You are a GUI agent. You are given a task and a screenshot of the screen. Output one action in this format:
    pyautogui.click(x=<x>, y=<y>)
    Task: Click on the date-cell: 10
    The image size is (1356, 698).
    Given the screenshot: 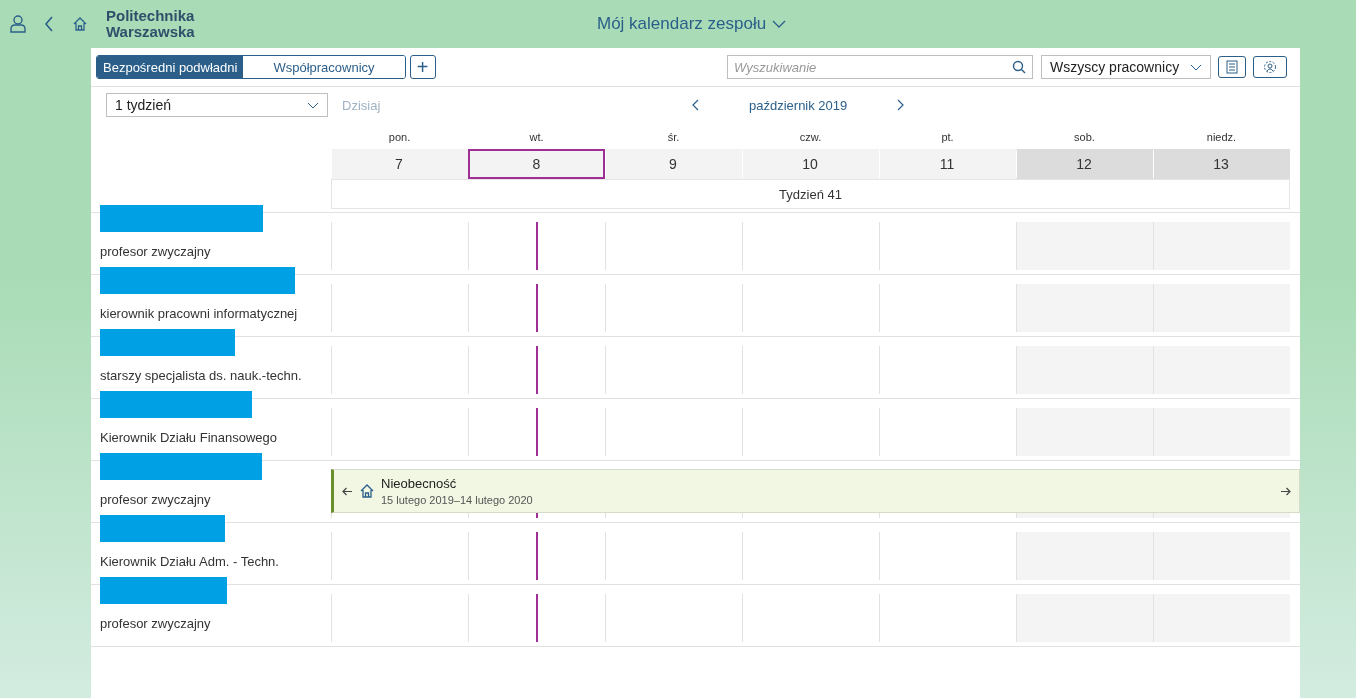 What is the action you would take?
    pyautogui.click(x=810, y=164)
    